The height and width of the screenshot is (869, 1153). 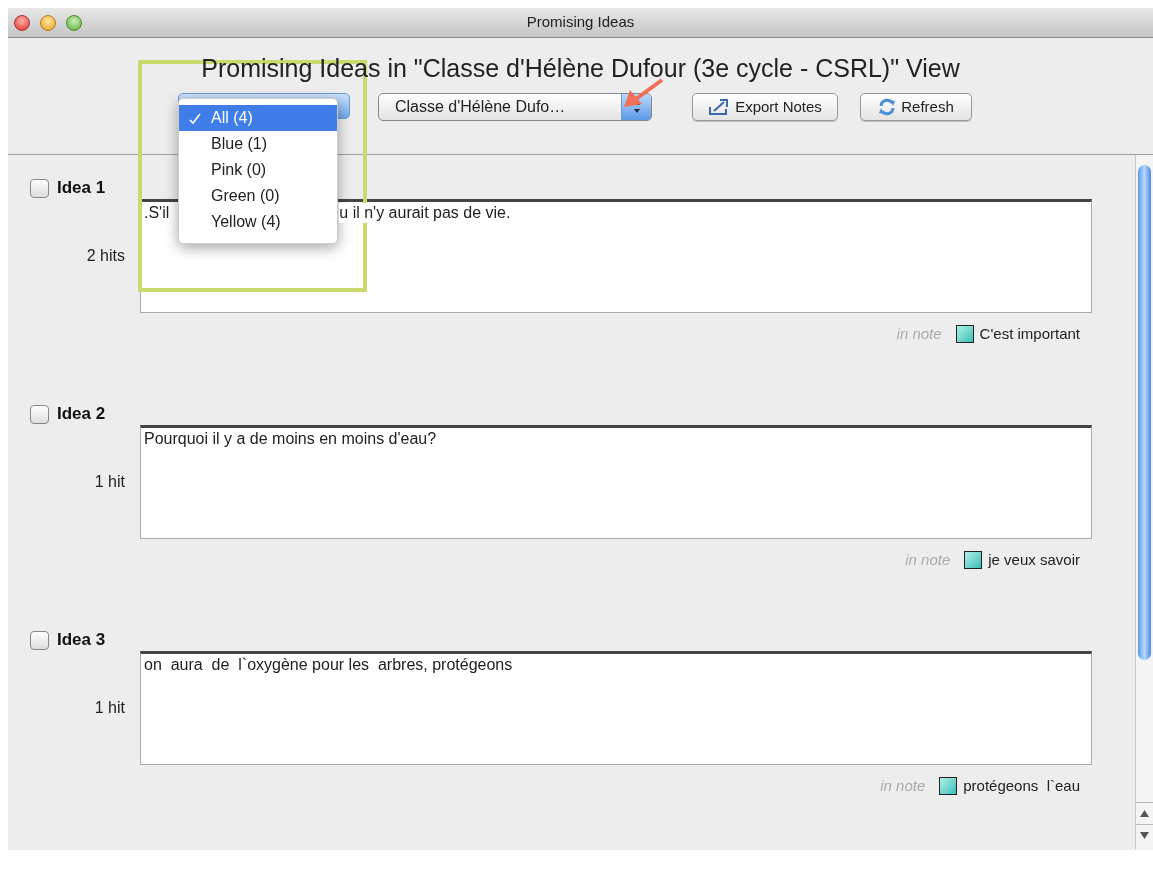 I want to click on checkmark-icon, so click(x=195, y=118).